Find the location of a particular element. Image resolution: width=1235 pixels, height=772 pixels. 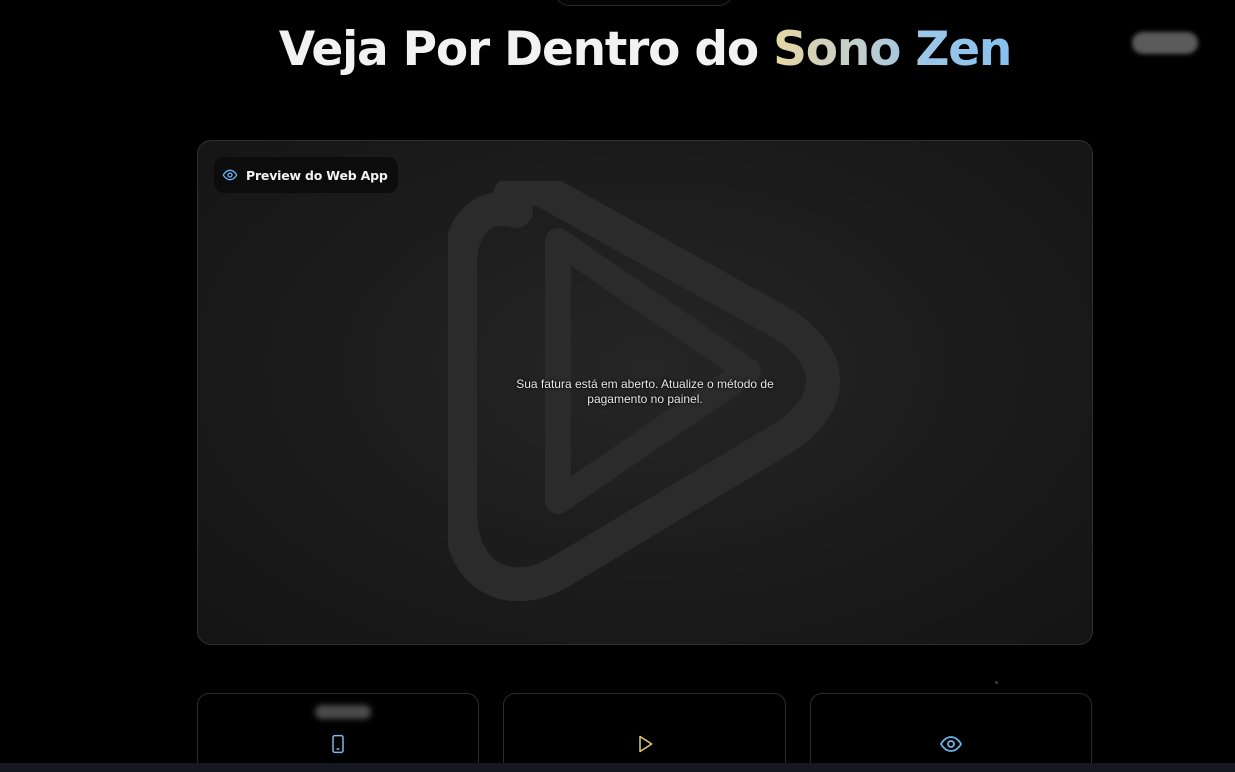

preview-badge: Preview do Web App is located at coordinates (306, 175).